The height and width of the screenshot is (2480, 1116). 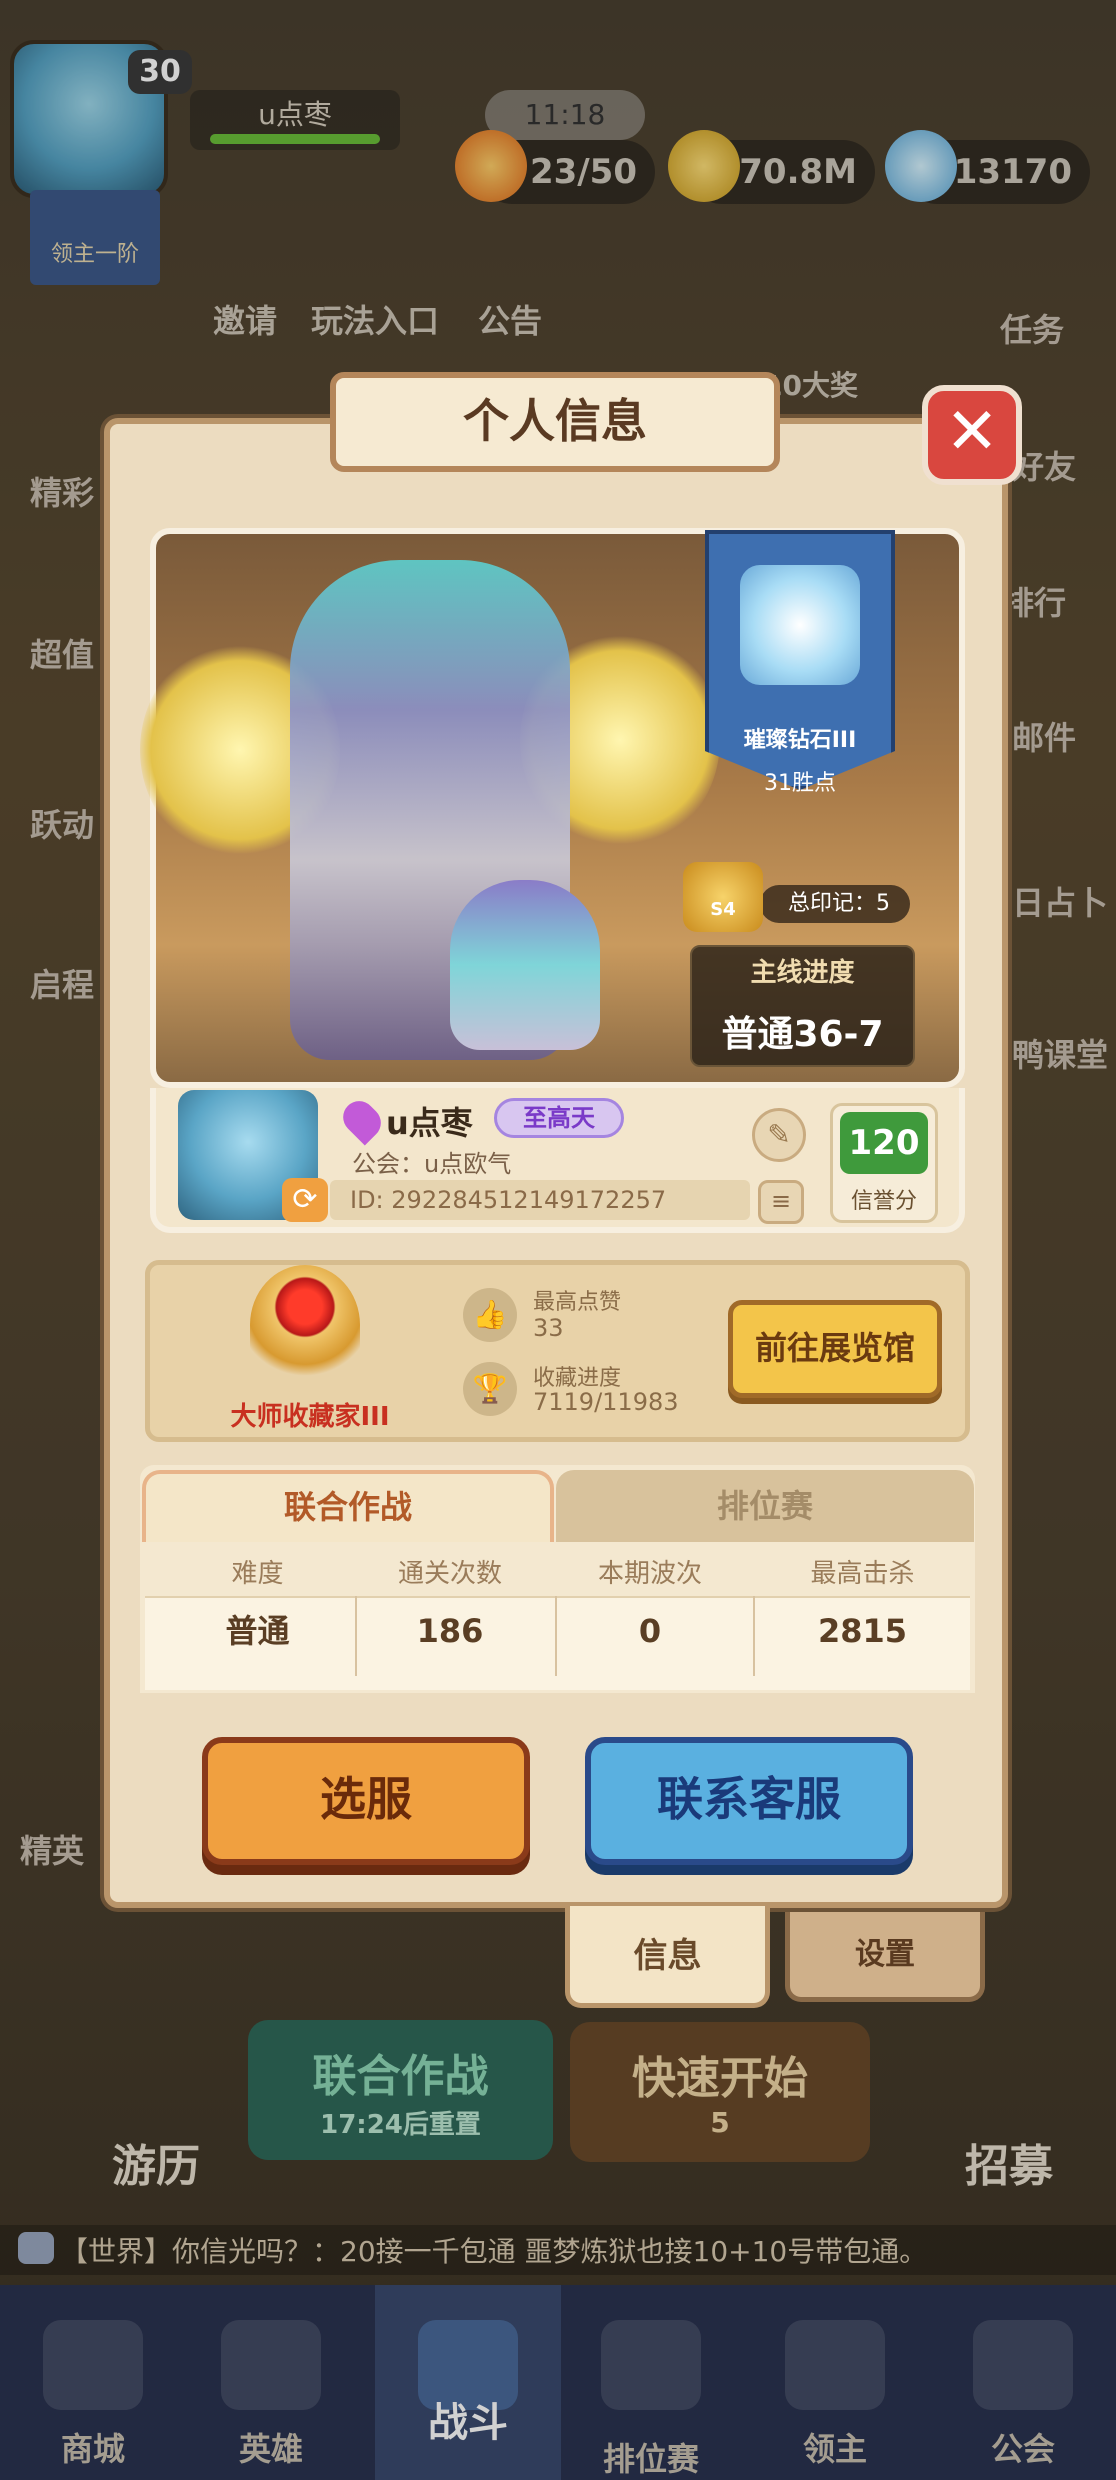 What do you see at coordinates (649, 1574) in the screenshot?
I see `stats-header-waves: 本期波次` at bounding box center [649, 1574].